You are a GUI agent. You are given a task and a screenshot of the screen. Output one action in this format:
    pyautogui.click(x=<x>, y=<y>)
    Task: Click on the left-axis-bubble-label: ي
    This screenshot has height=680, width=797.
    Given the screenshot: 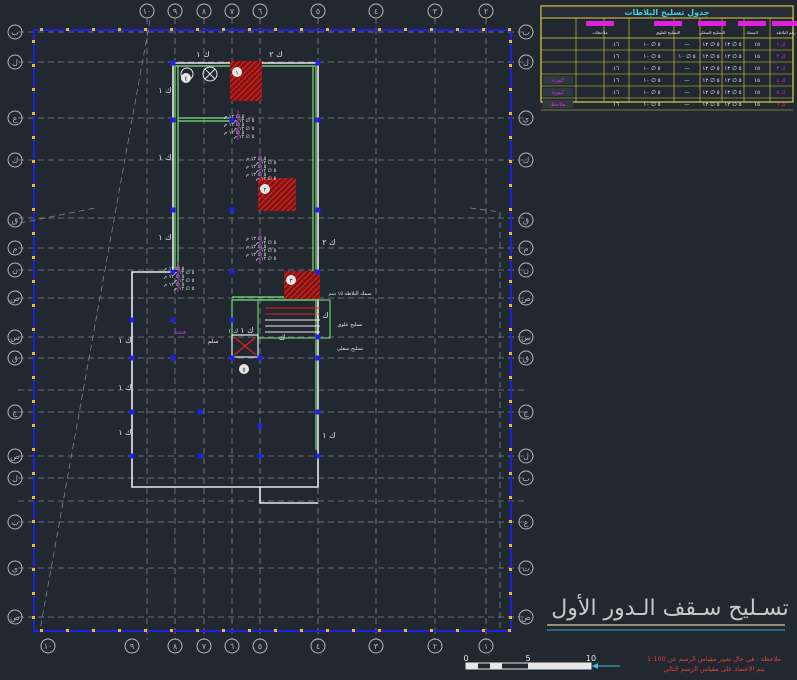 What is the action you would take?
    pyautogui.click(x=15, y=568)
    